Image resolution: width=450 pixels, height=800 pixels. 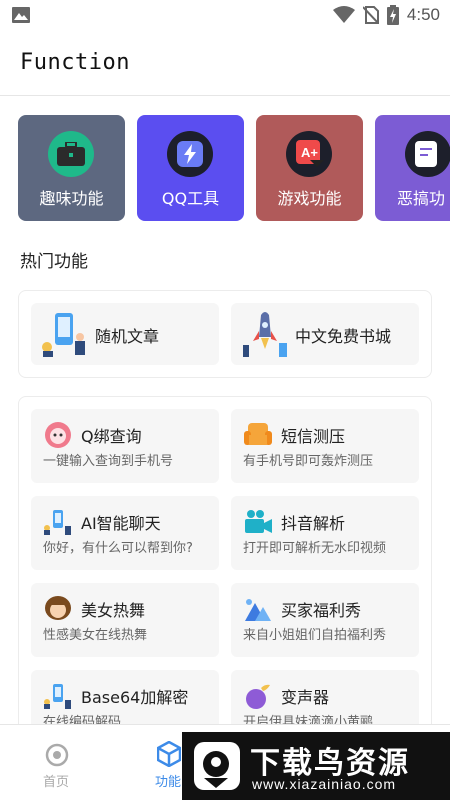 I want to click on feature-title: AI智能聊天, so click(x=121, y=523).